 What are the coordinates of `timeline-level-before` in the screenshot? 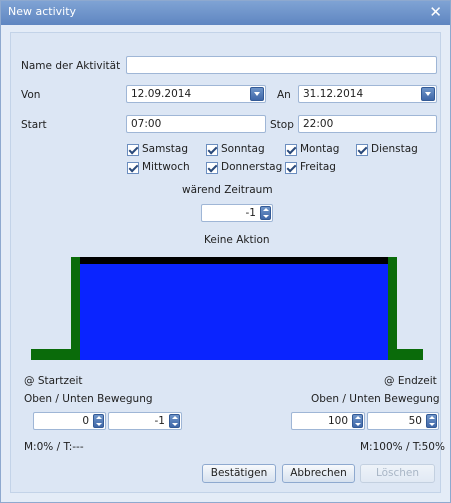 It's located at (51, 354).